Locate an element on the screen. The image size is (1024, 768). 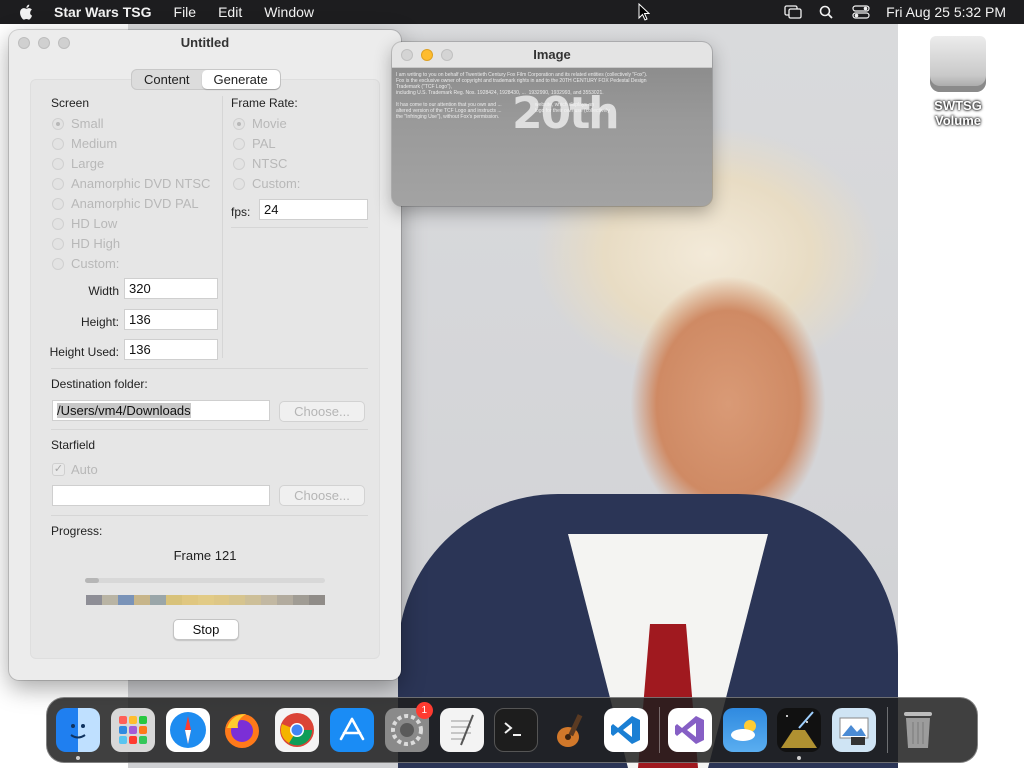
spotlight-search-icon is located at coordinates (827, 12).